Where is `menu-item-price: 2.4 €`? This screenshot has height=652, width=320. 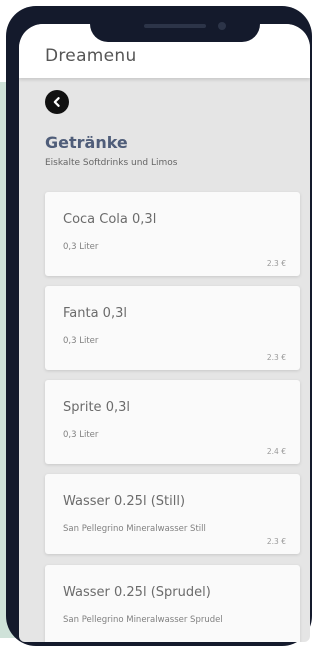 menu-item-price: 2.4 € is located at coordinates (276, 451).